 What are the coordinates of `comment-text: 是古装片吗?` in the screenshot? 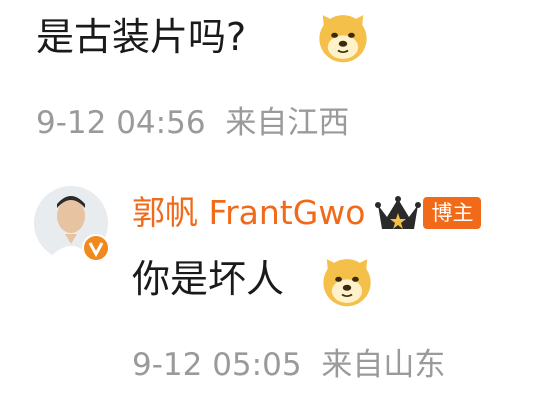 It's located at (141, 37).